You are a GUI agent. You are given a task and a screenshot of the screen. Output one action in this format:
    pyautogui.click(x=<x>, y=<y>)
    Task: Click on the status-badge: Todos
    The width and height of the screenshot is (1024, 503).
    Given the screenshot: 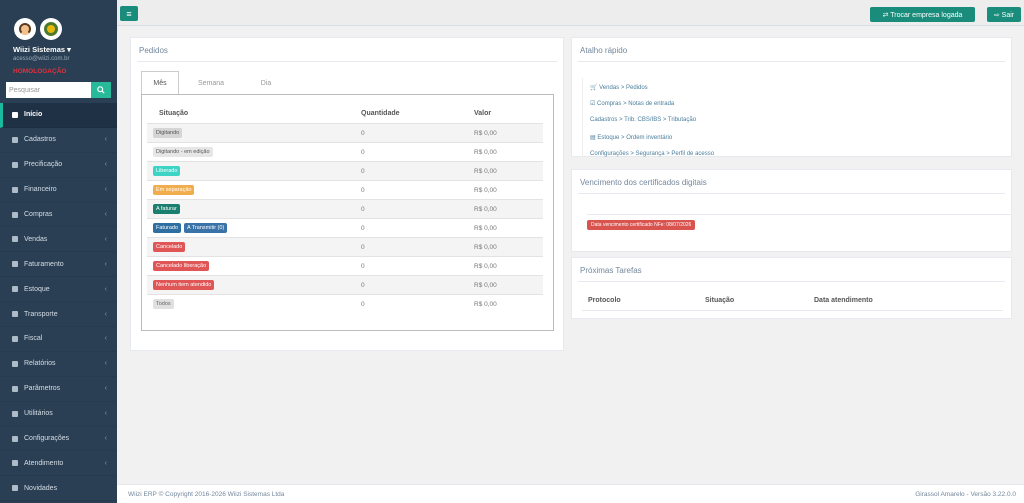 What is the action you would take?
    pyautogui.click(x=163, y=304)
    